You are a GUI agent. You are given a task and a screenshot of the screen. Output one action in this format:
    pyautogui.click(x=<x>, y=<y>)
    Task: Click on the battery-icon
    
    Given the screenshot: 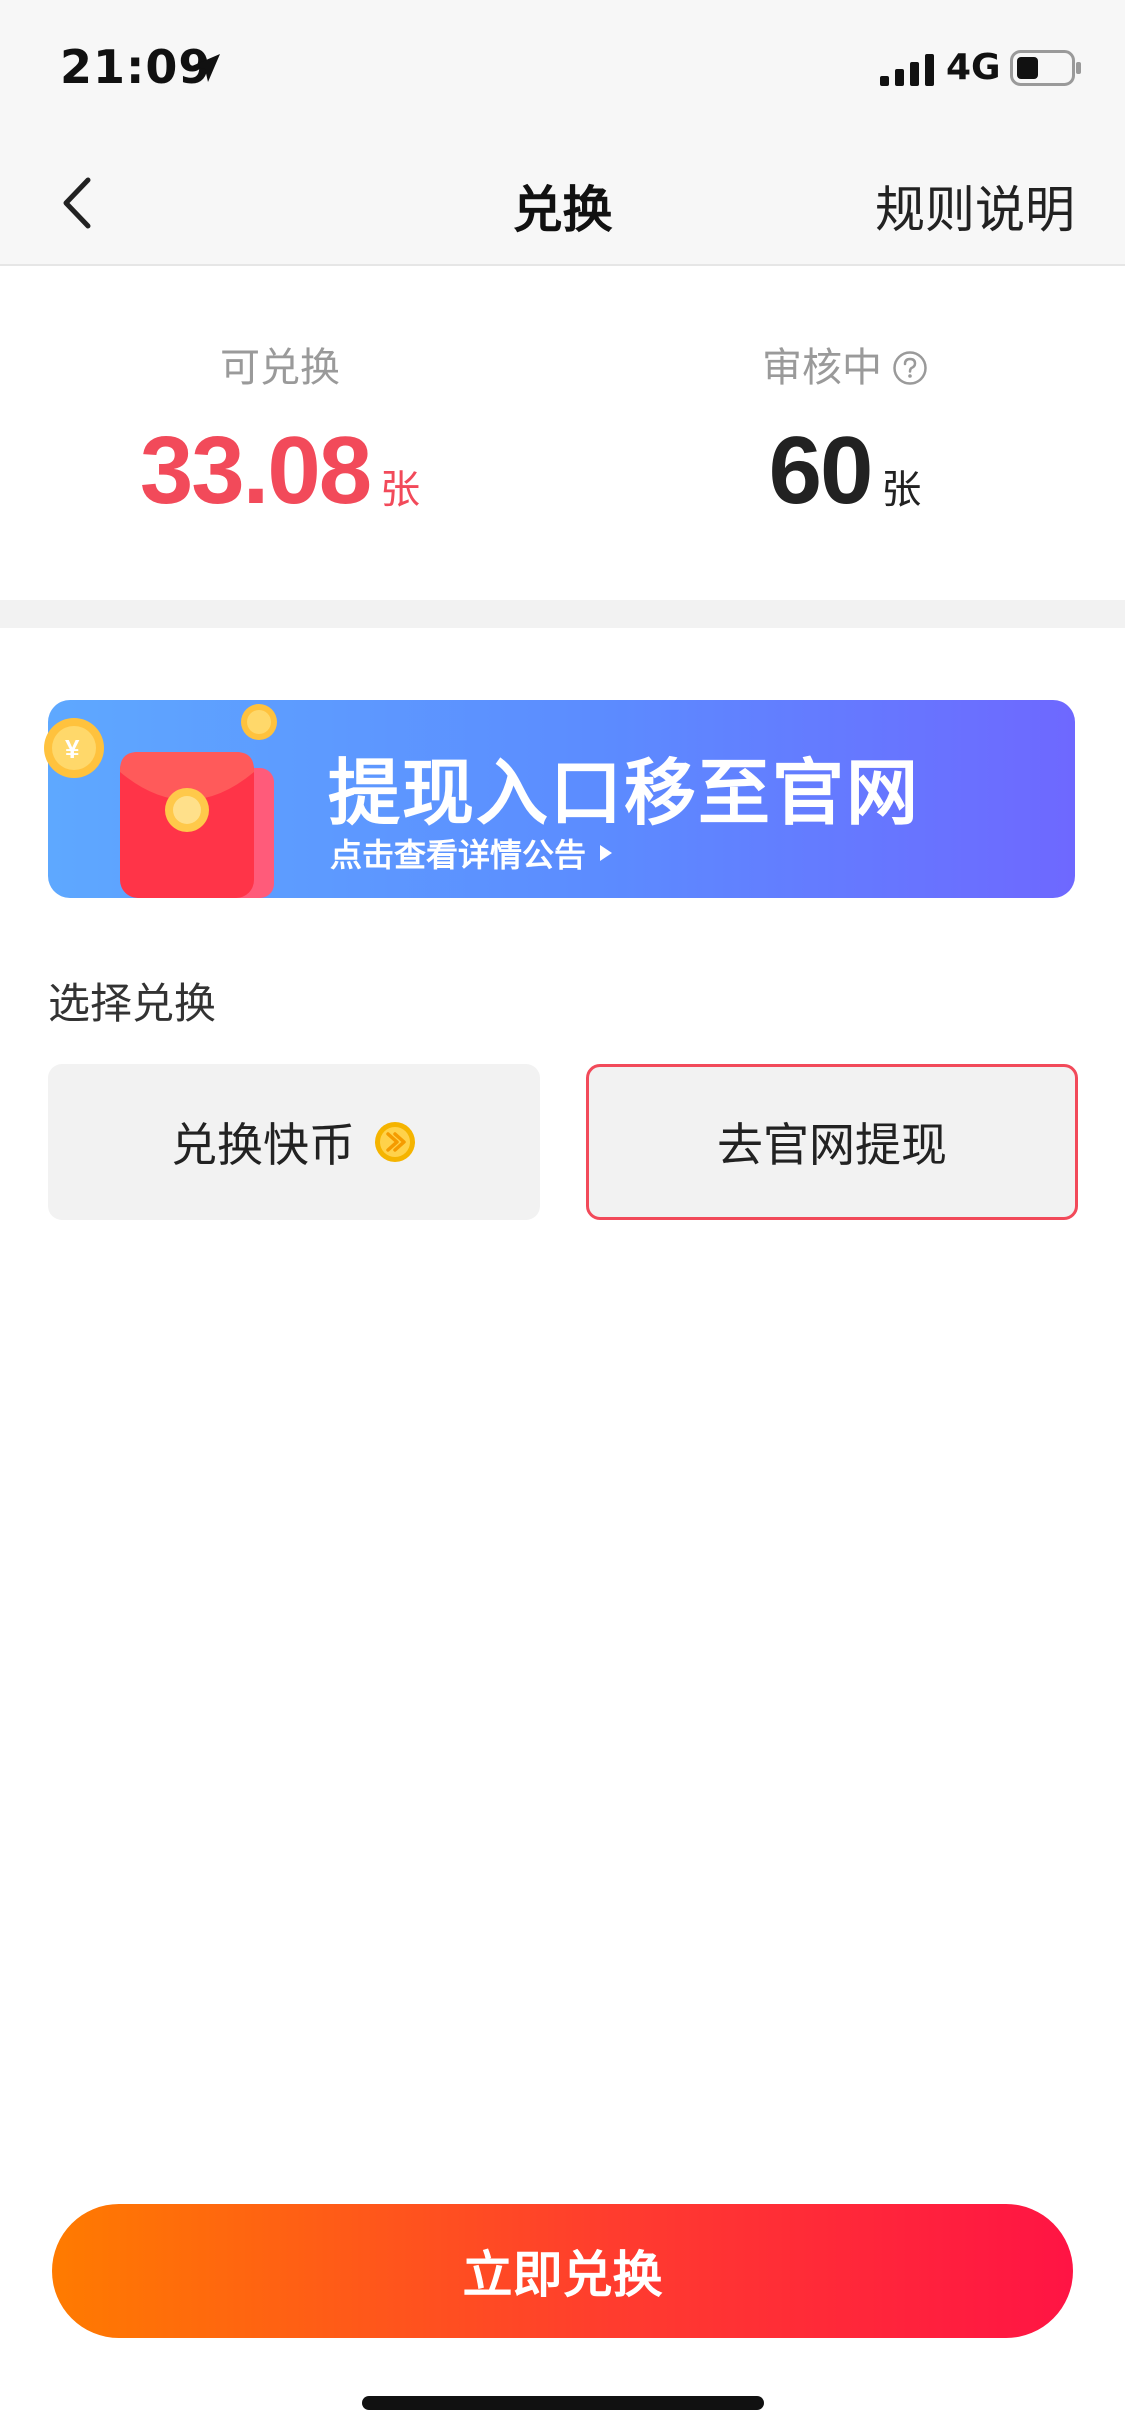 What is the action you would take?
    pyautogui.click(x=1045, y=68)
    